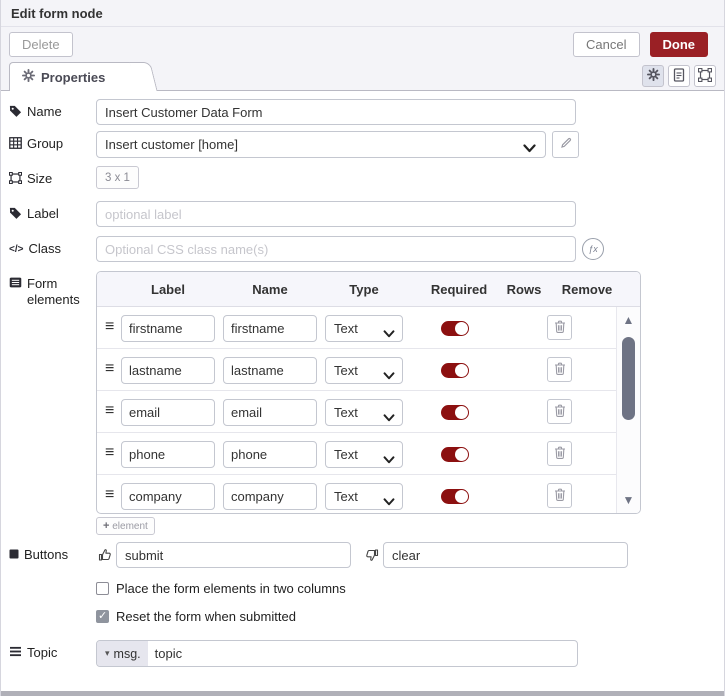  I want to click on appearance-view-button, so click(705, 76).